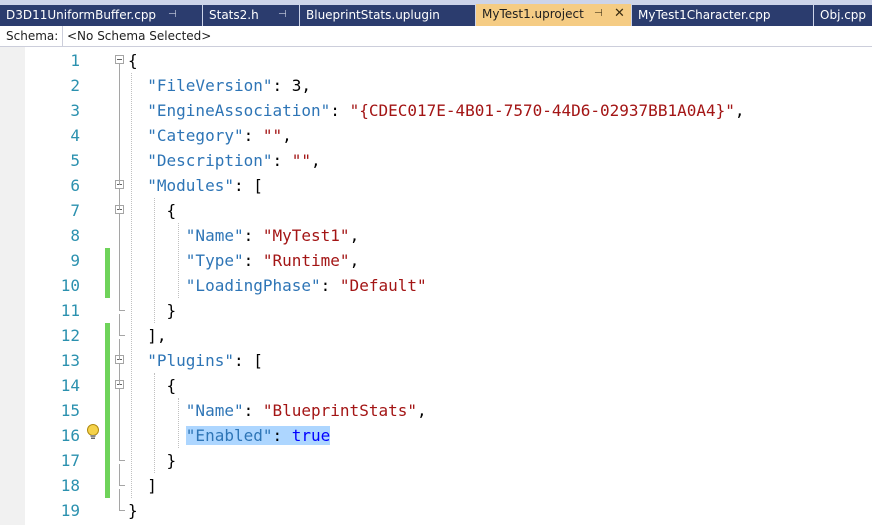 Image resolution: width=872 pixels, height=525 pixels. I want to click on code-token: "Category", so click(195, 135).